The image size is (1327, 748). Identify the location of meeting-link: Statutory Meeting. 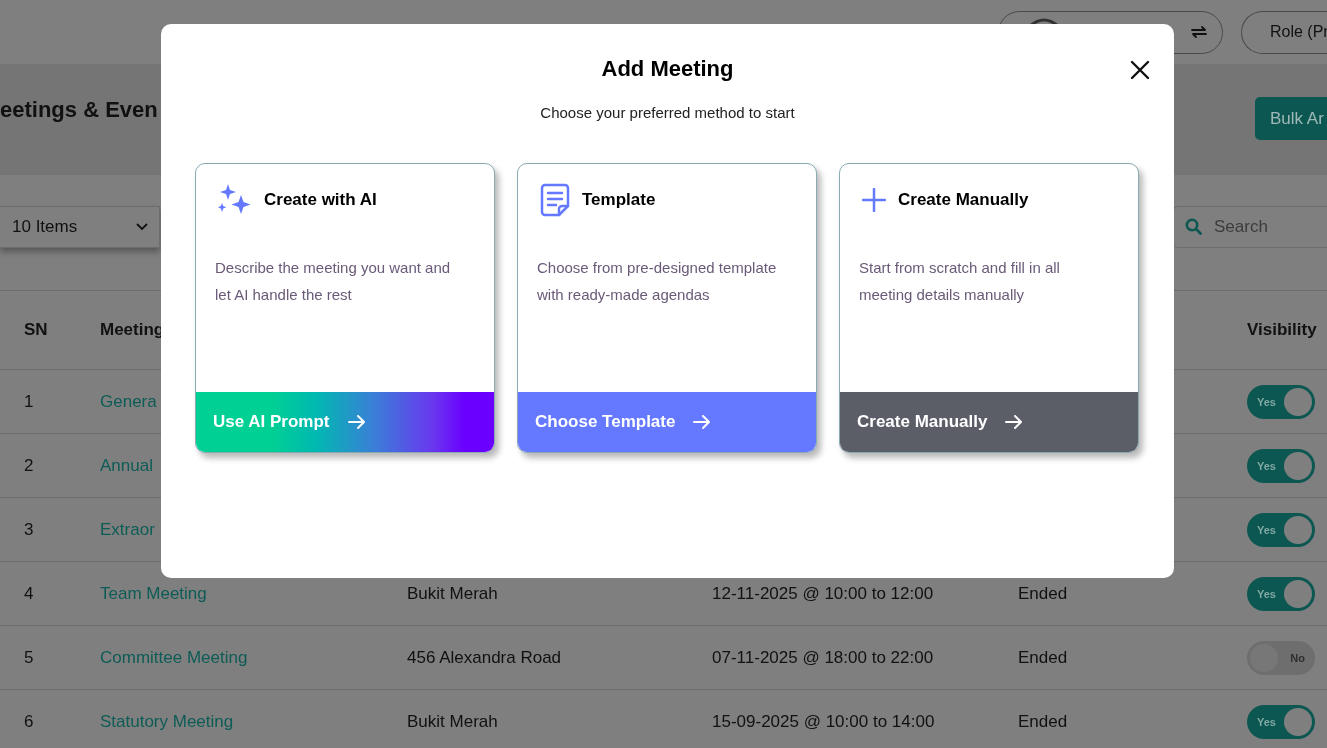
(253, 721).